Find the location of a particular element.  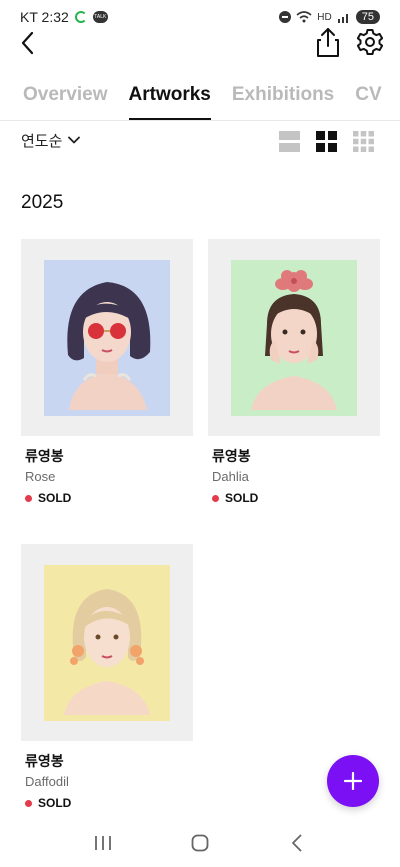

plus-icon is located at coordinates (353, 781).